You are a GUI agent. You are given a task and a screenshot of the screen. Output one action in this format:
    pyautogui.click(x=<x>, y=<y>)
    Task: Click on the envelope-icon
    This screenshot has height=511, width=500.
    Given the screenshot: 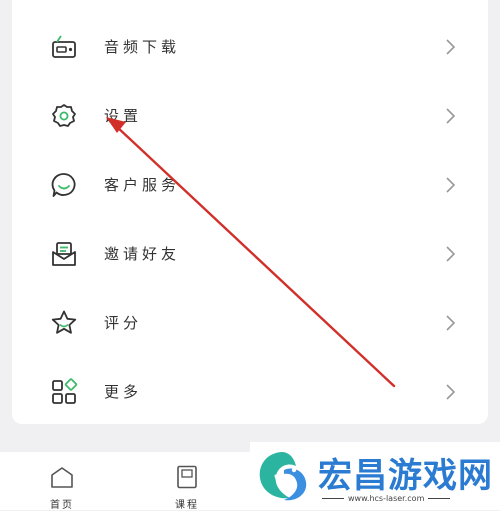 What is the action you would take?
    pyautogui.click(x=64, y=254)
    